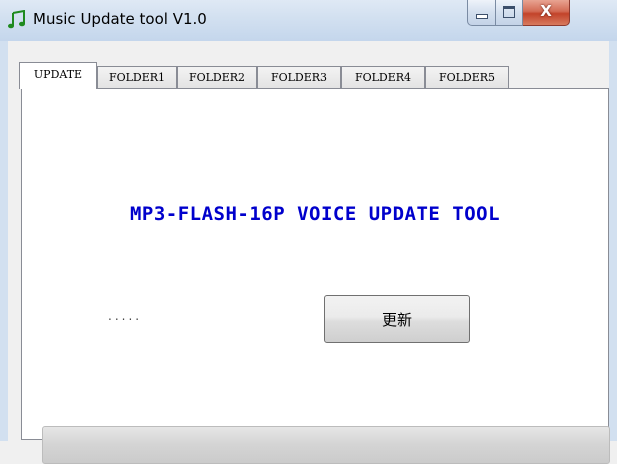 The image size is (617, 464). Describe the element at coordinates (120, 19) in the screenshot. I see `window-title: Music Update tool V1.0` at that location.